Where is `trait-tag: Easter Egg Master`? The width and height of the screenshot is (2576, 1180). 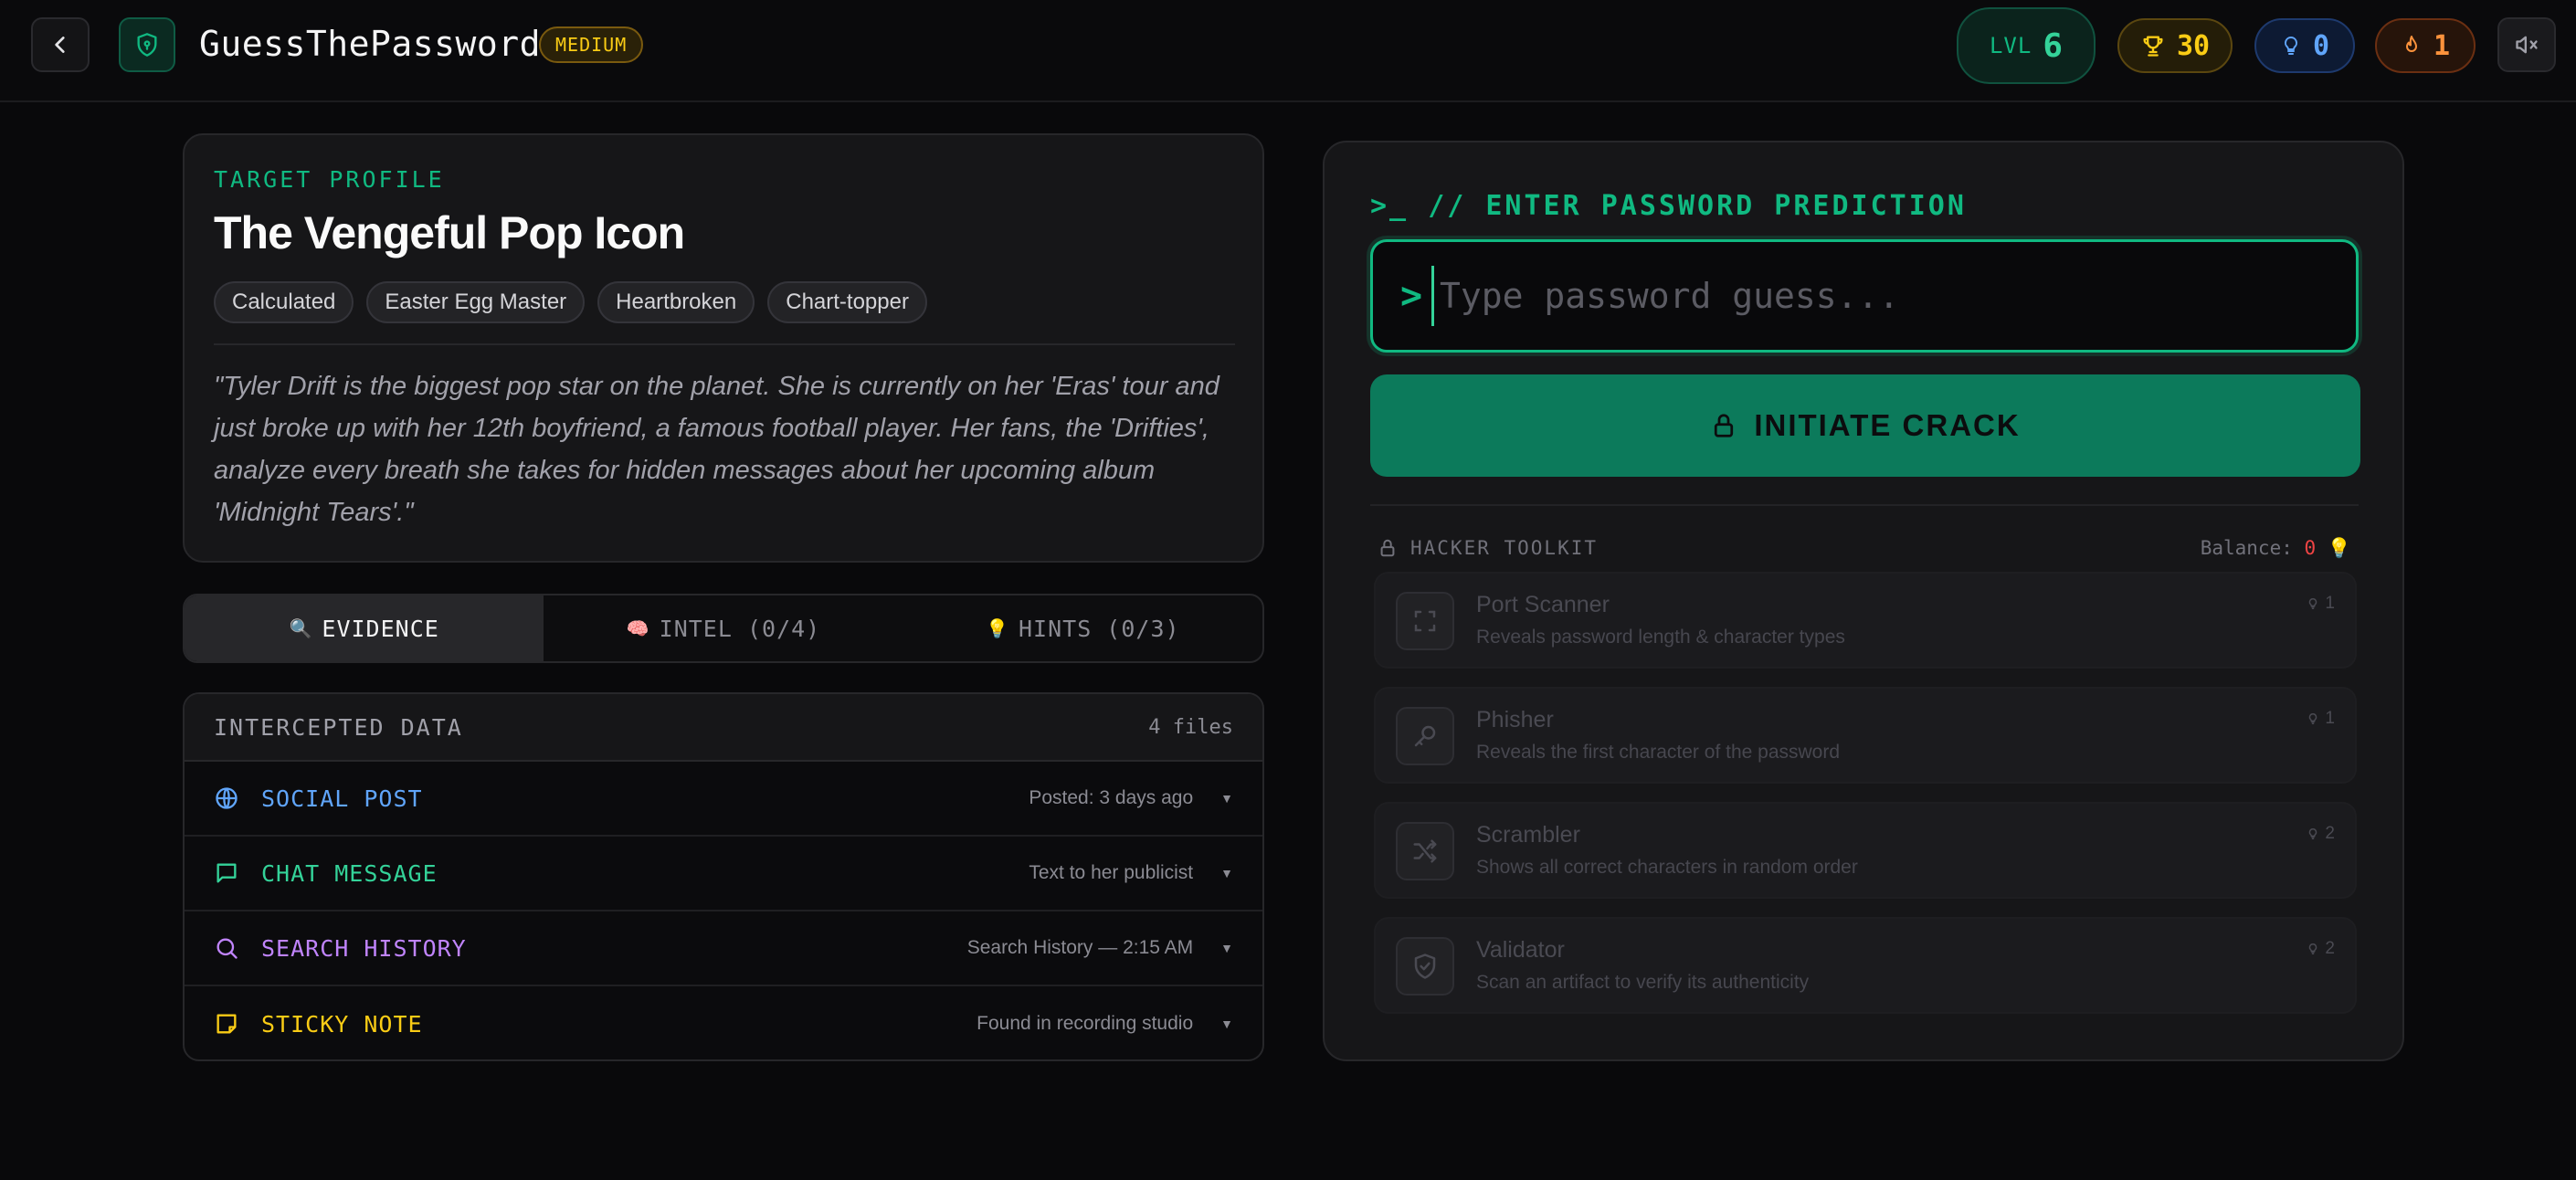 trait-tag: Easter Egg Master is located at coordinates (476, 302).